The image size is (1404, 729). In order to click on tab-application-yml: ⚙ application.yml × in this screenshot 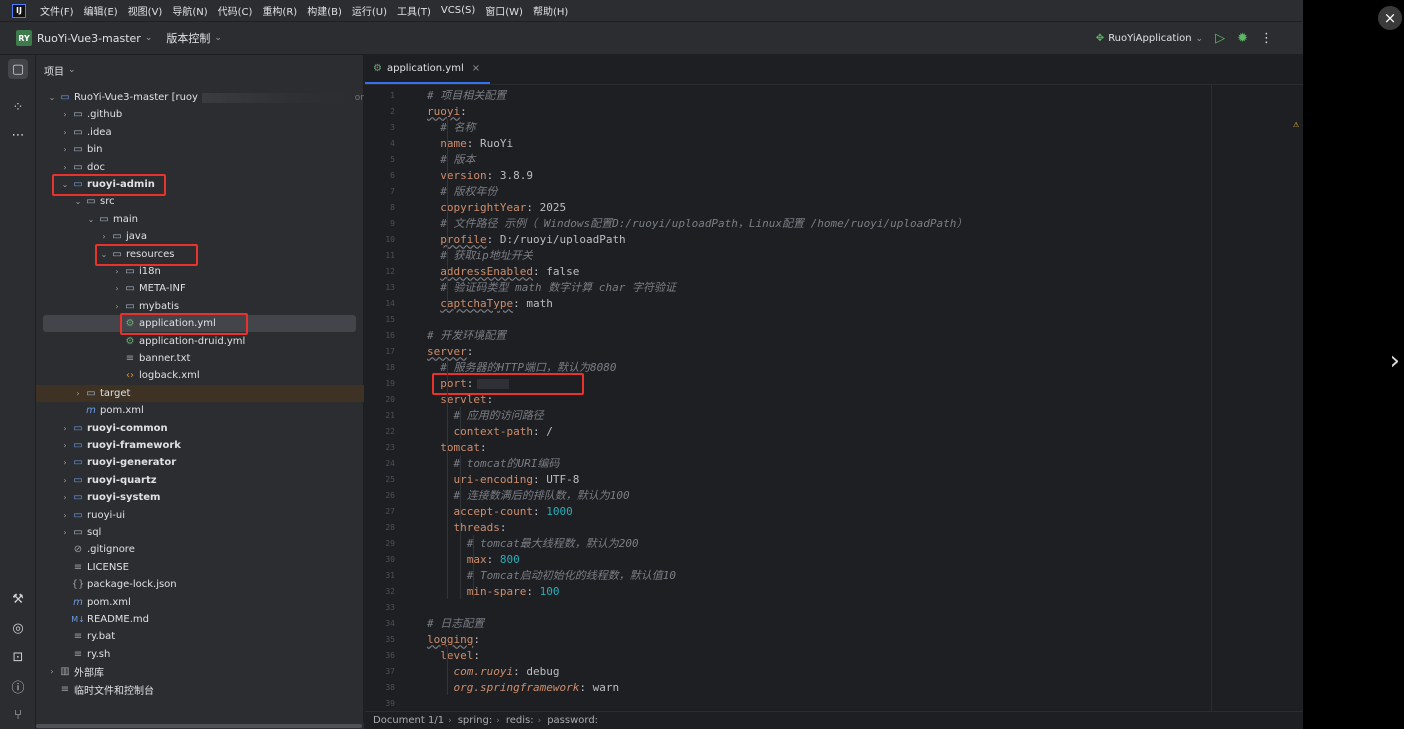, I will do `click(428, 69)`.